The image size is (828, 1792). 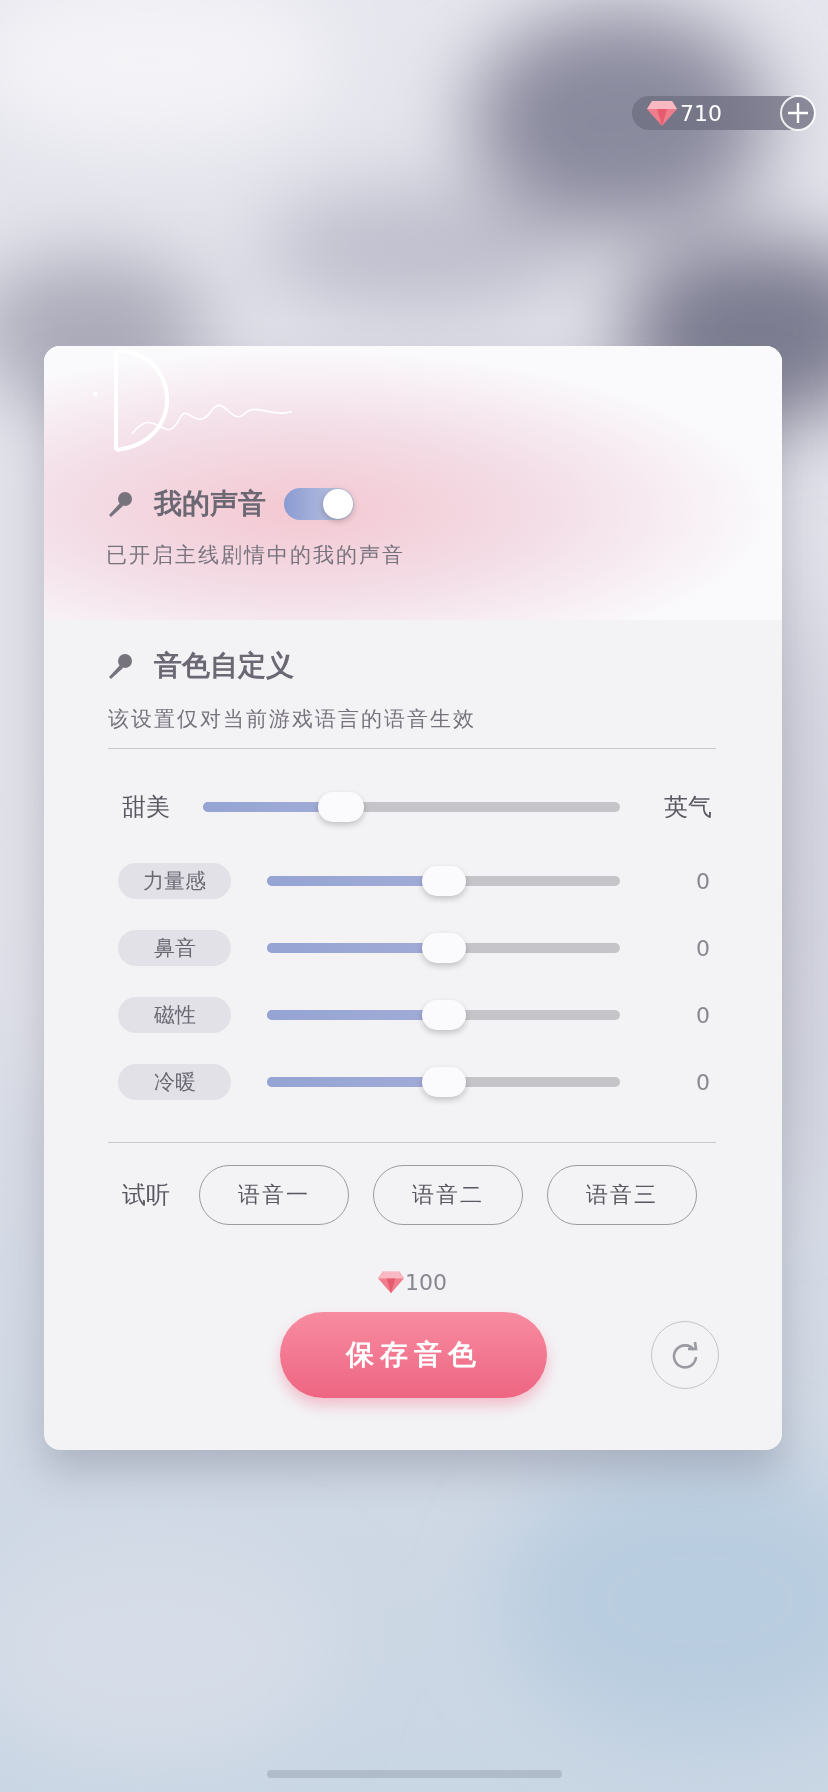 What do you see at coordinates (411, 807) in the screenshot?
I see `timbre-slider` at bounding box center [411, 807].